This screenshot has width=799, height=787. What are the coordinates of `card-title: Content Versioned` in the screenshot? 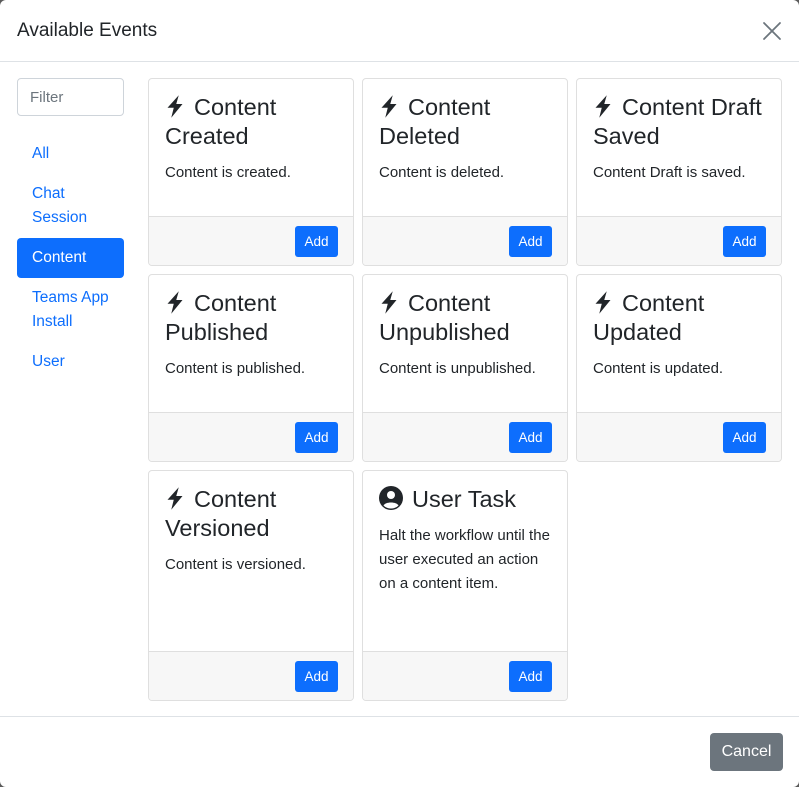 It's located at (251, 514).